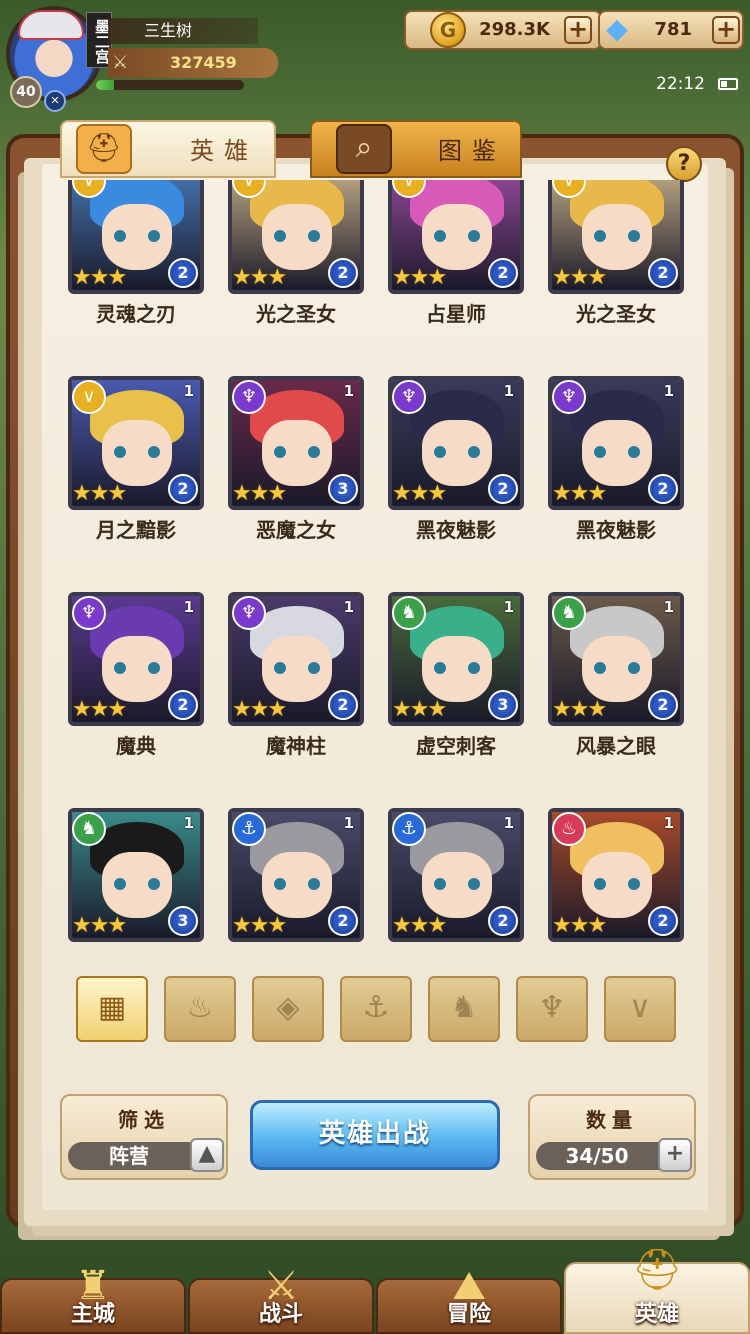  What do you see at coordinates (616, 314) in the screenshot?
I see `hero-name: 光之圣女` at bounding box center [616, 314].